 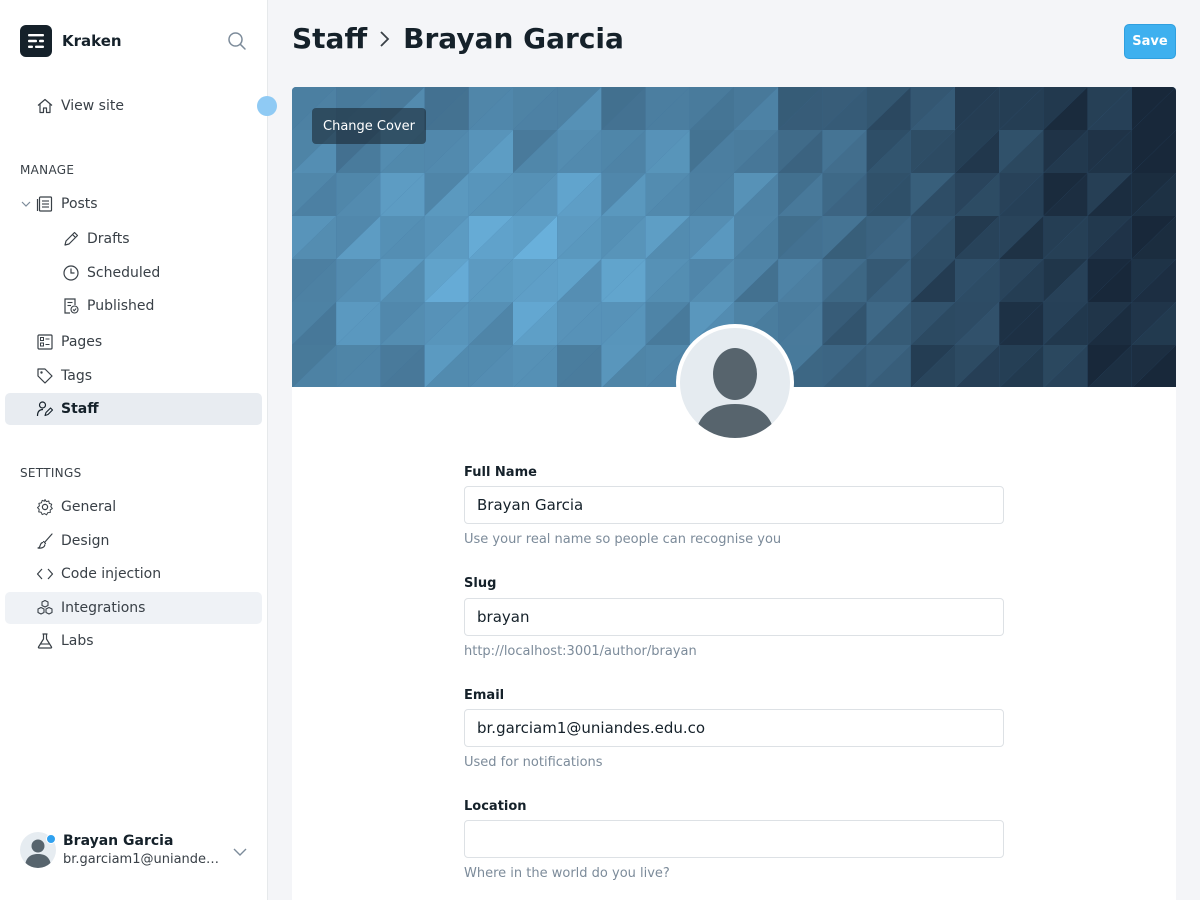 I want to click on sidebar-item-pages: Pages, so click(x=133, y=342).